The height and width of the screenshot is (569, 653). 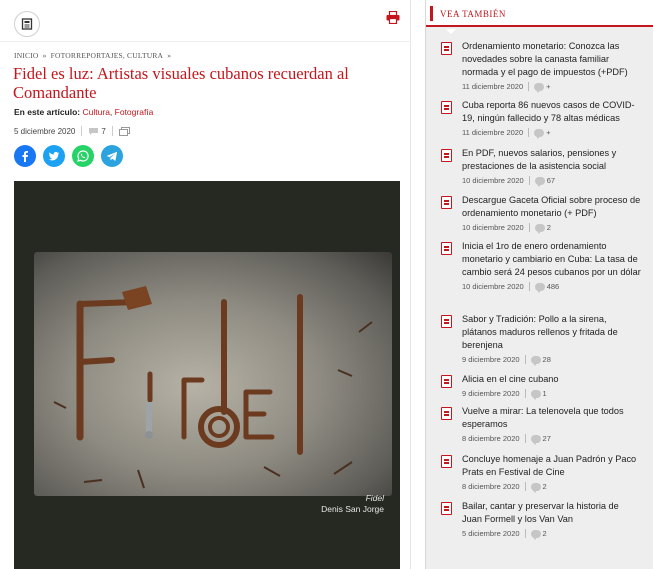 What do you see at coordinates (547, 359) in the screenshot?
I see `related-item-comments: 28` at bounding box center [547, 359].